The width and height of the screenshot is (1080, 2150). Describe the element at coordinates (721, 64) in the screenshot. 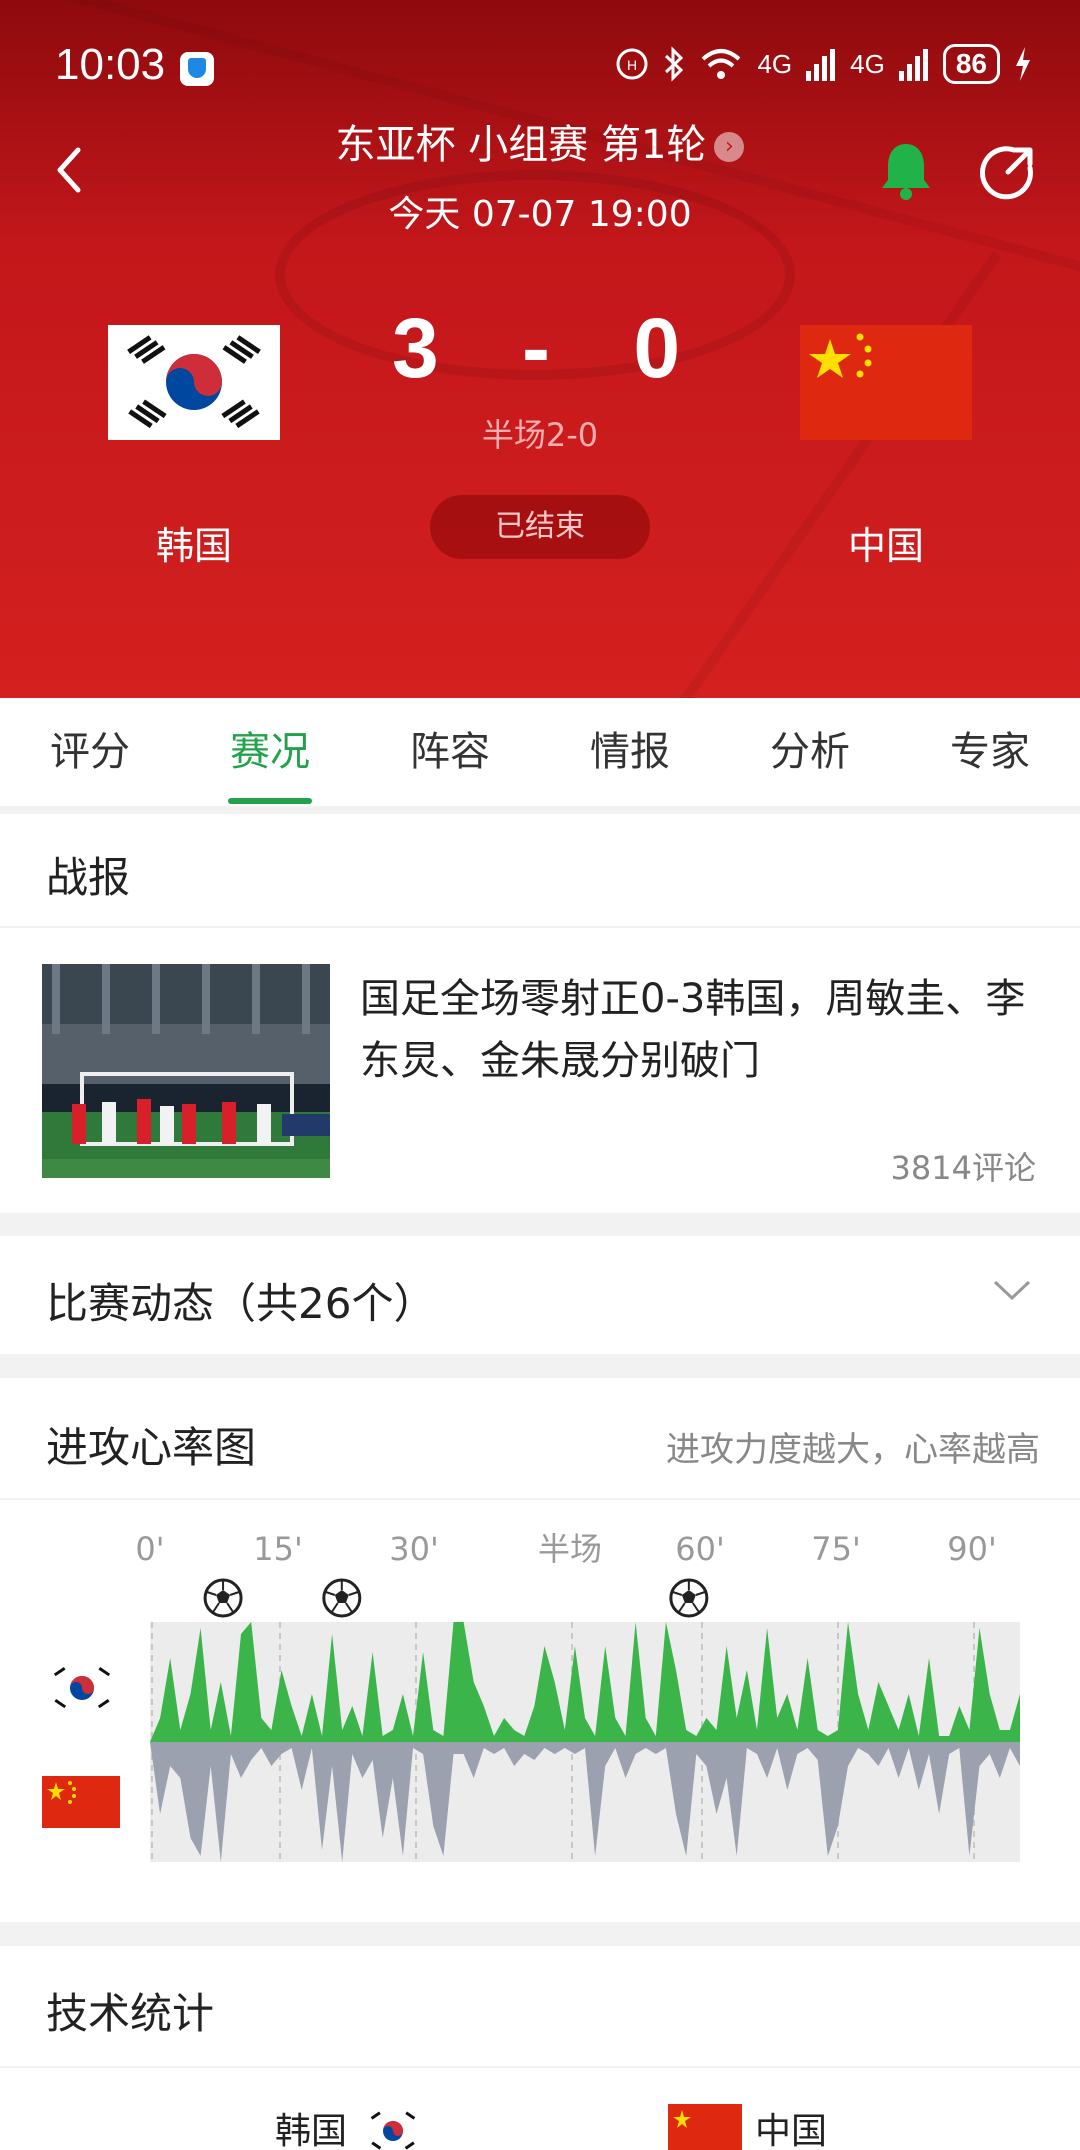

I see `wifi-icon` at that location.